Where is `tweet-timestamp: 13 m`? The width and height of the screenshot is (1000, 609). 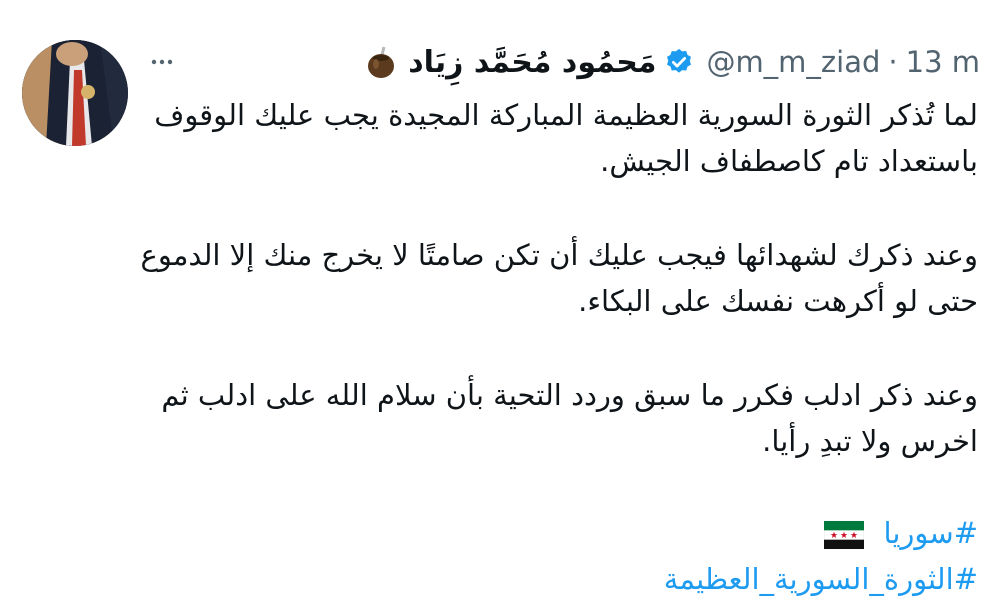
tweet-timestamp: 13 m is located at coordinates (943, 62).